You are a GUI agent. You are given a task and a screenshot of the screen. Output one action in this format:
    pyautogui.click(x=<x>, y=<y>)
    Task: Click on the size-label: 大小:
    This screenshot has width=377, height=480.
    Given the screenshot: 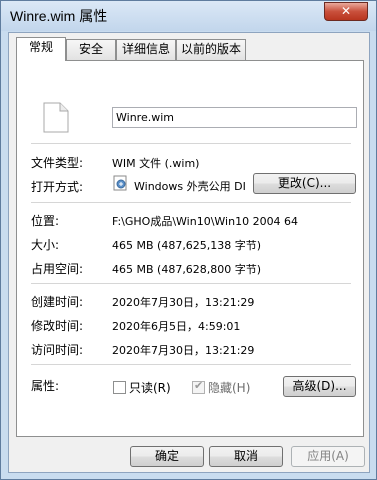 What is the action you would take?
    pyautogui.click(x=45, y=245)
    